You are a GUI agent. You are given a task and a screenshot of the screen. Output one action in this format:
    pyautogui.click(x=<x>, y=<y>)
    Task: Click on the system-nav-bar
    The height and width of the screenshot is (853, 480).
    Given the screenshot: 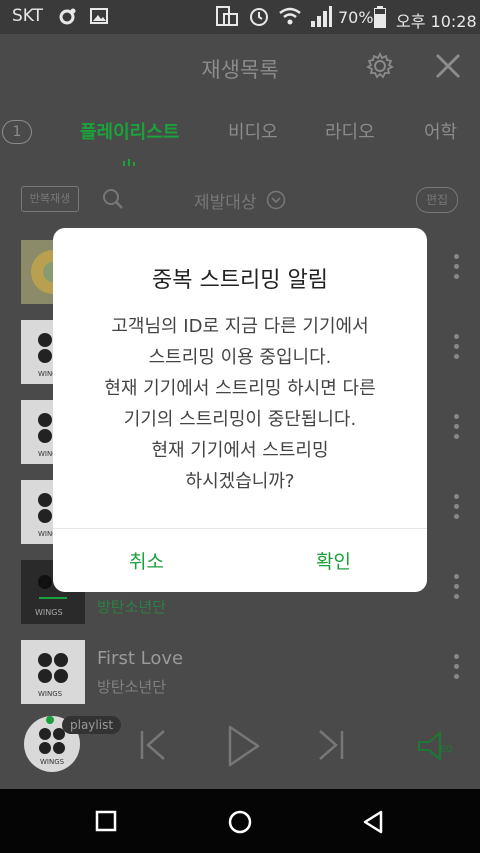 What is the action you would take?
    pyautogui.click(x=240, y=821)
    